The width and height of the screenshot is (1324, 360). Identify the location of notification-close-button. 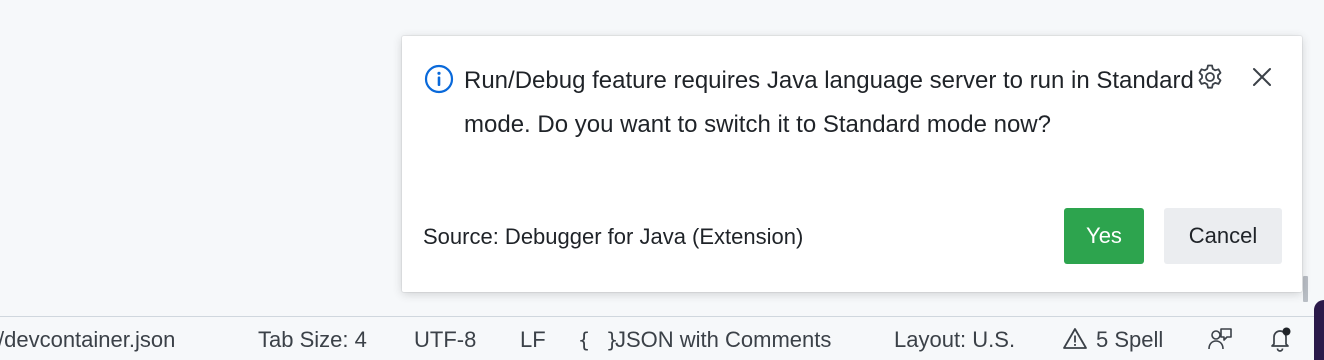
(1262, 79).